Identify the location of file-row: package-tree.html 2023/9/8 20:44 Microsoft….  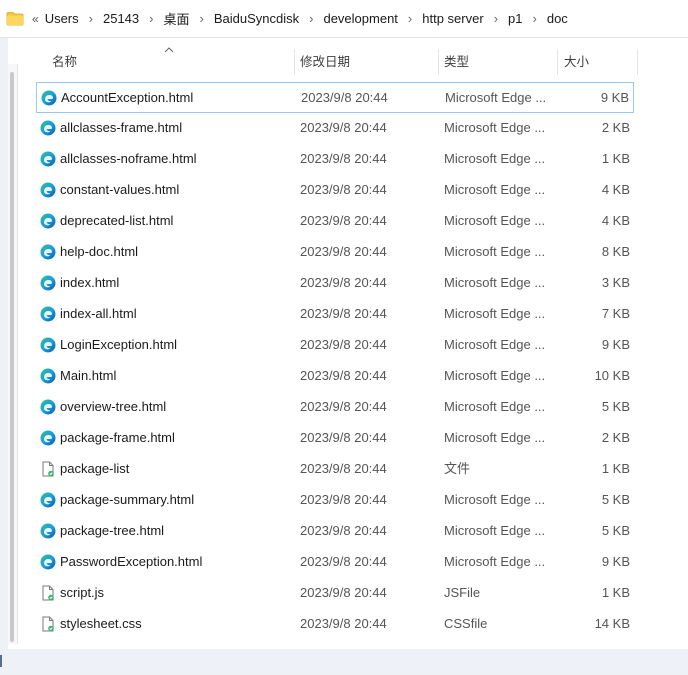
(335, 531).